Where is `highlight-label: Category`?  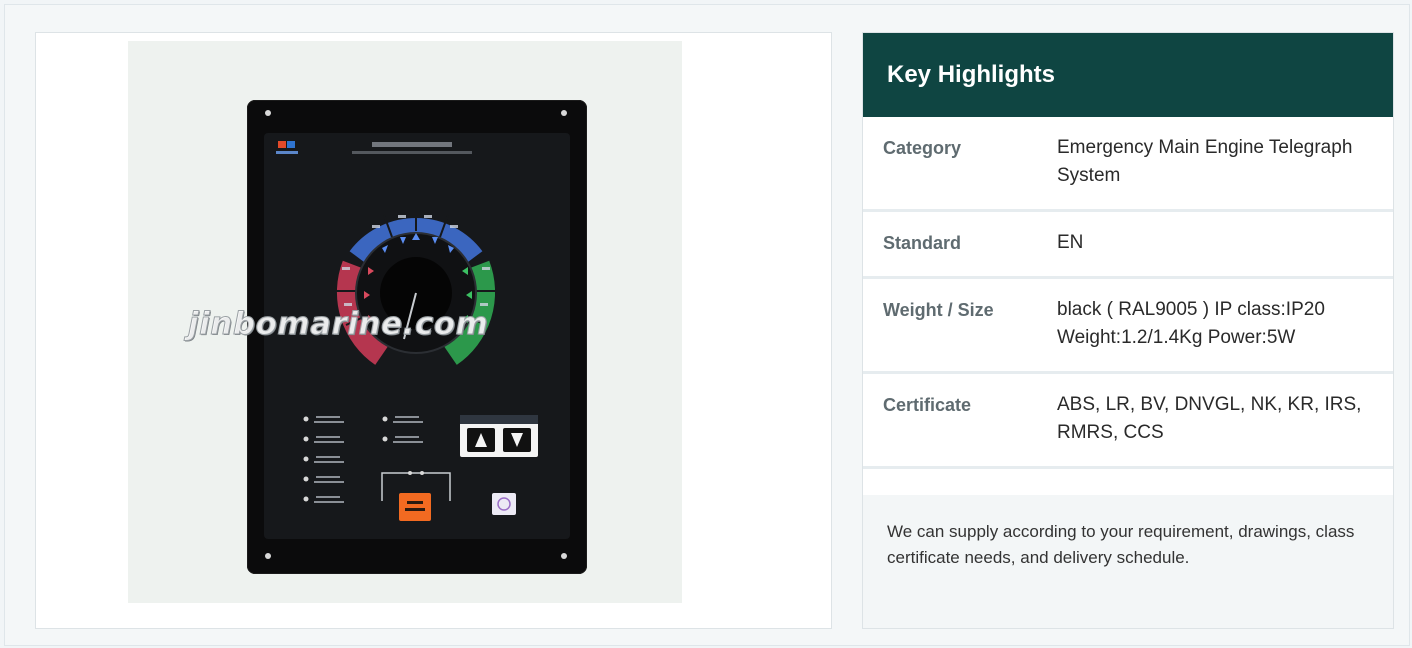
highlight-label: Category is located at coordinates (922, 148).